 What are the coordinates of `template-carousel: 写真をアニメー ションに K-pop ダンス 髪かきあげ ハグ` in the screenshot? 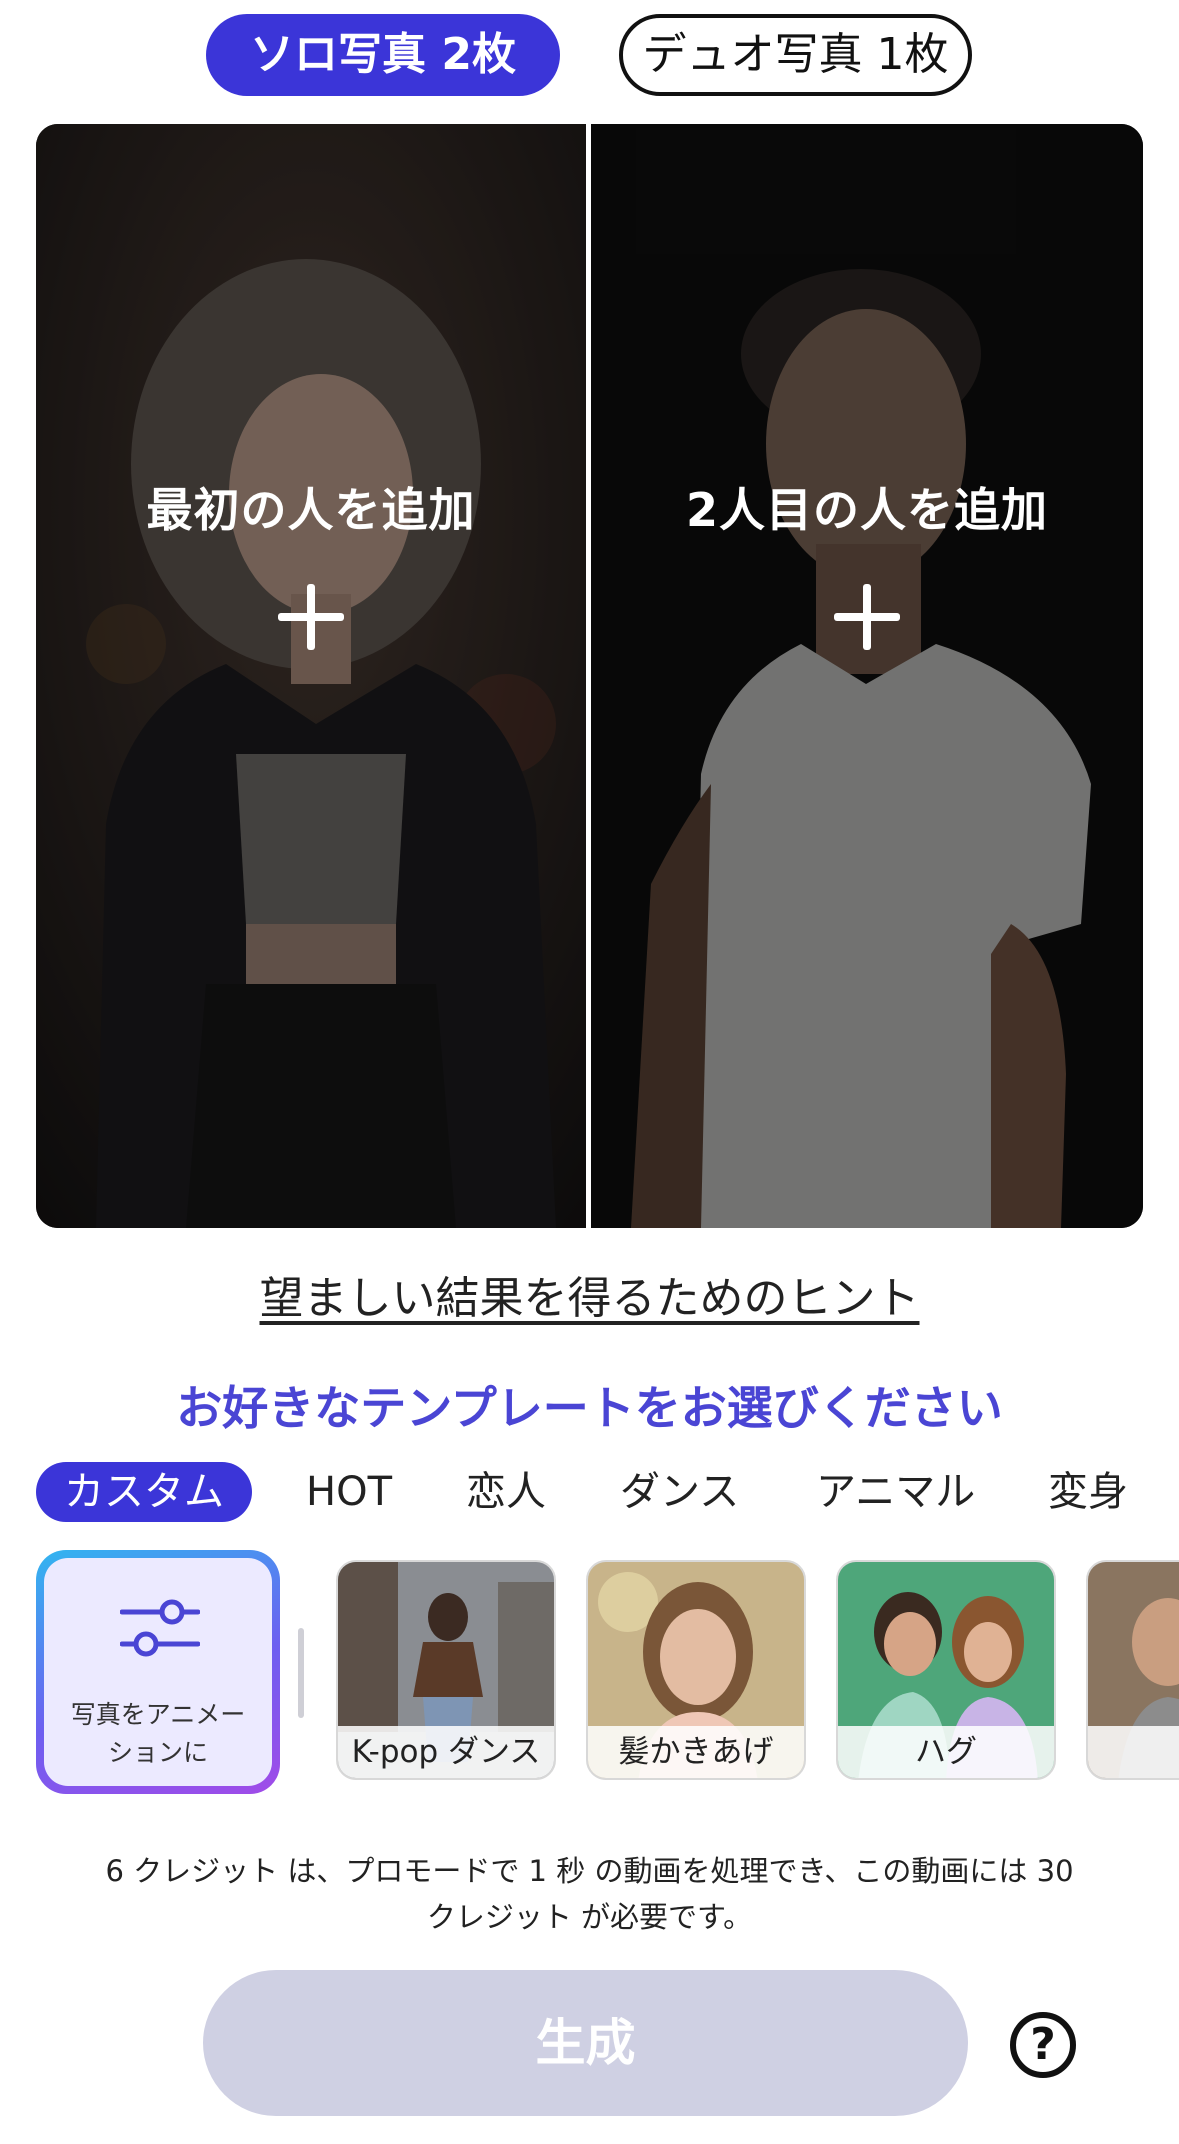 It's located at (589, 1673).